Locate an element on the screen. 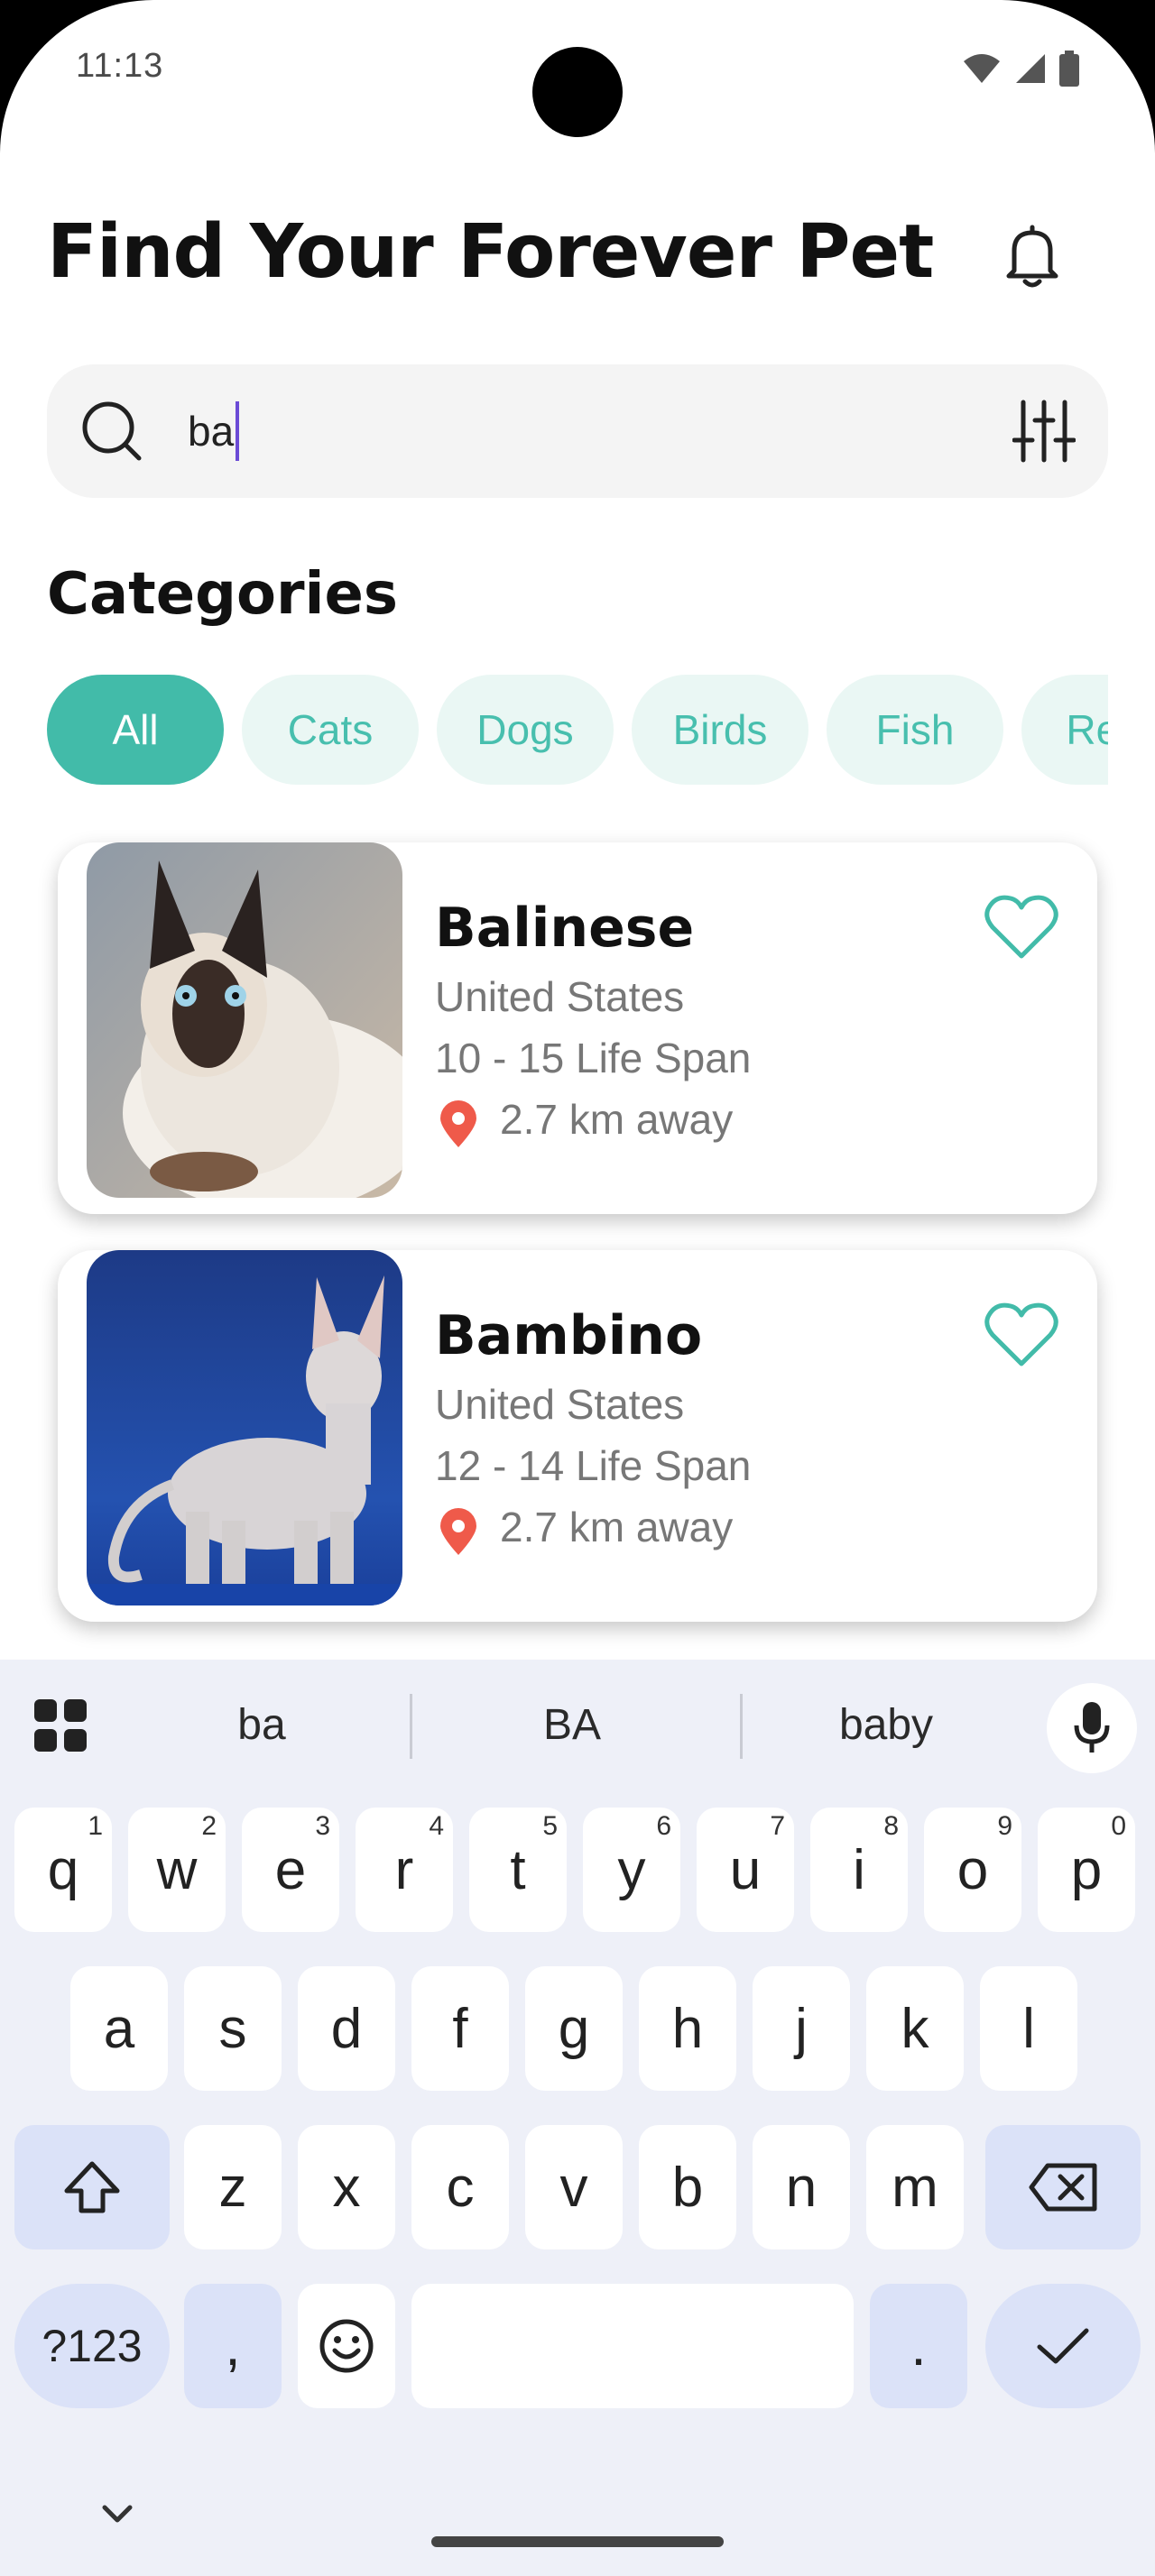 The width and height of the screenshot is (1155, 2576). microphone-button is located at coordinates (1092, 1728).